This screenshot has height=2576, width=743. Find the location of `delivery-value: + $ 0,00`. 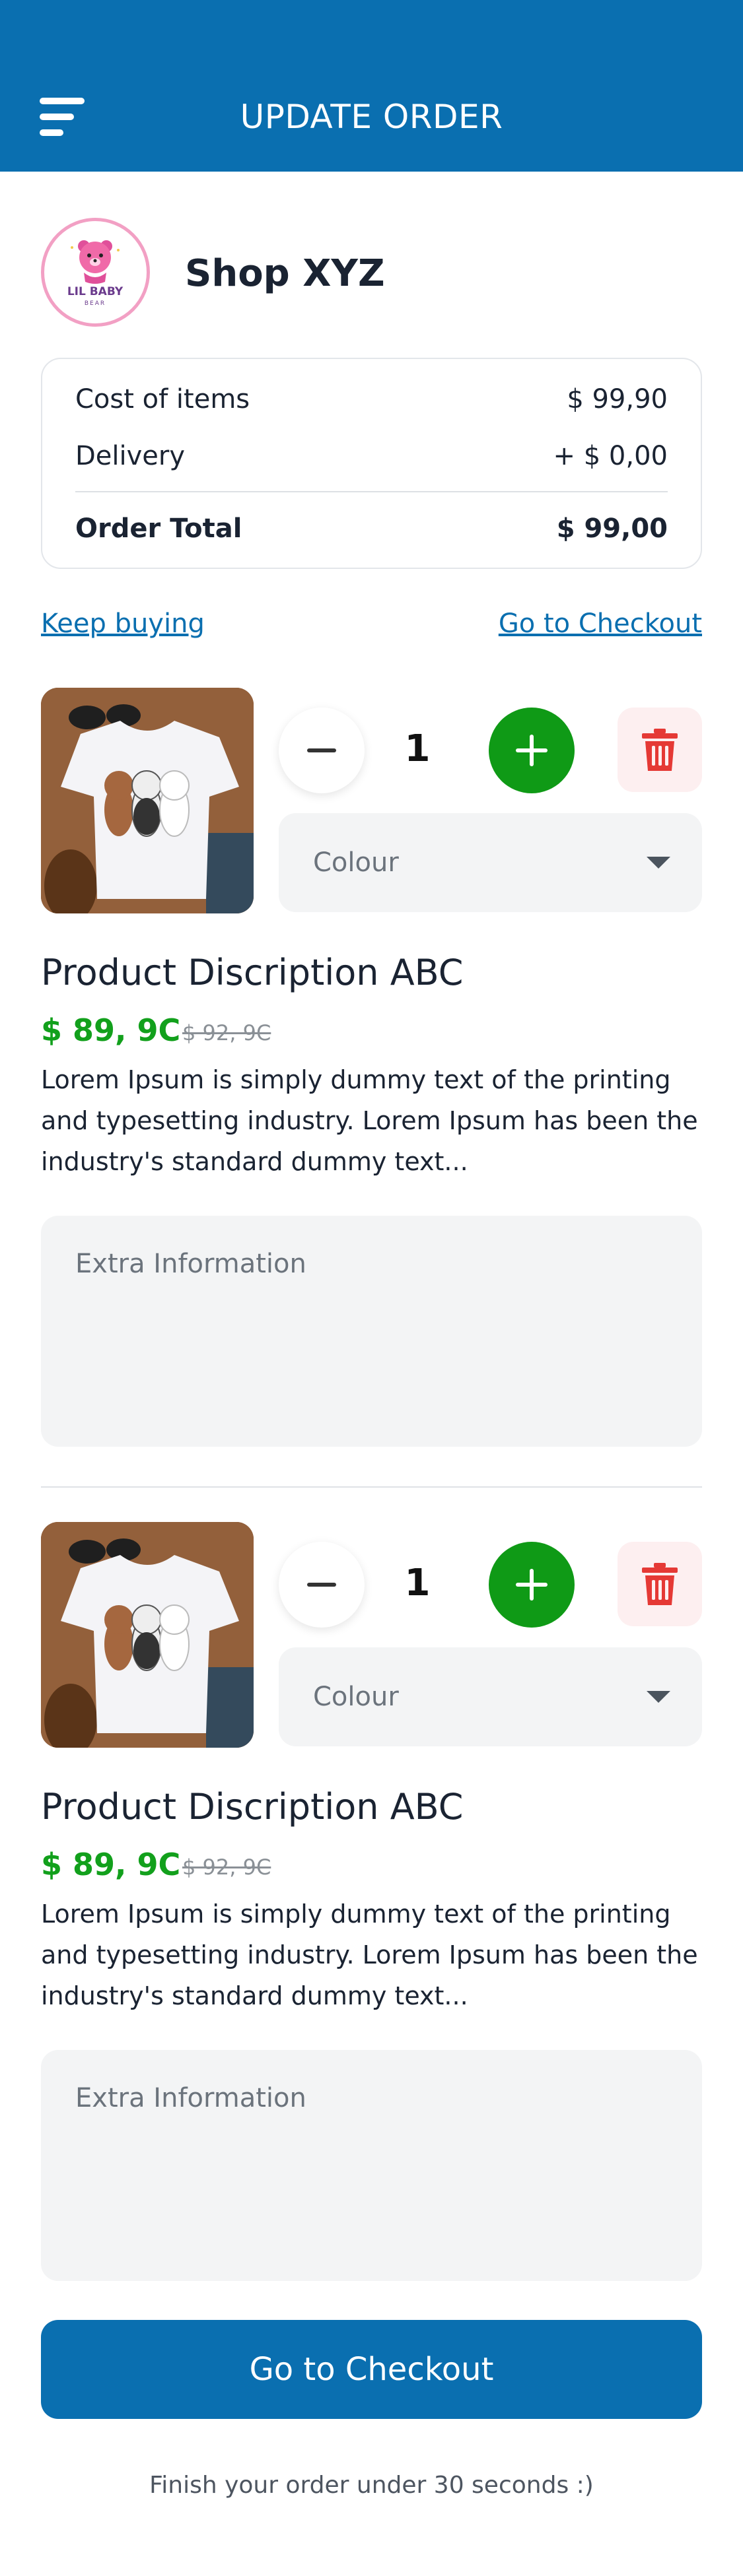

delivery-value: + $ 0,00 is located at coordinates (610, 456).